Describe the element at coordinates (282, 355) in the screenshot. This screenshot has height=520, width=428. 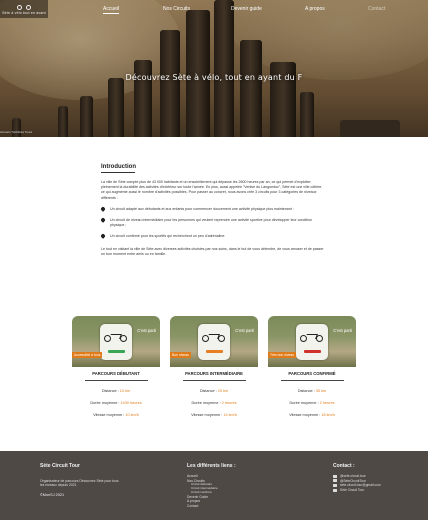
I see `level-label: Très bon niveau` at that location.